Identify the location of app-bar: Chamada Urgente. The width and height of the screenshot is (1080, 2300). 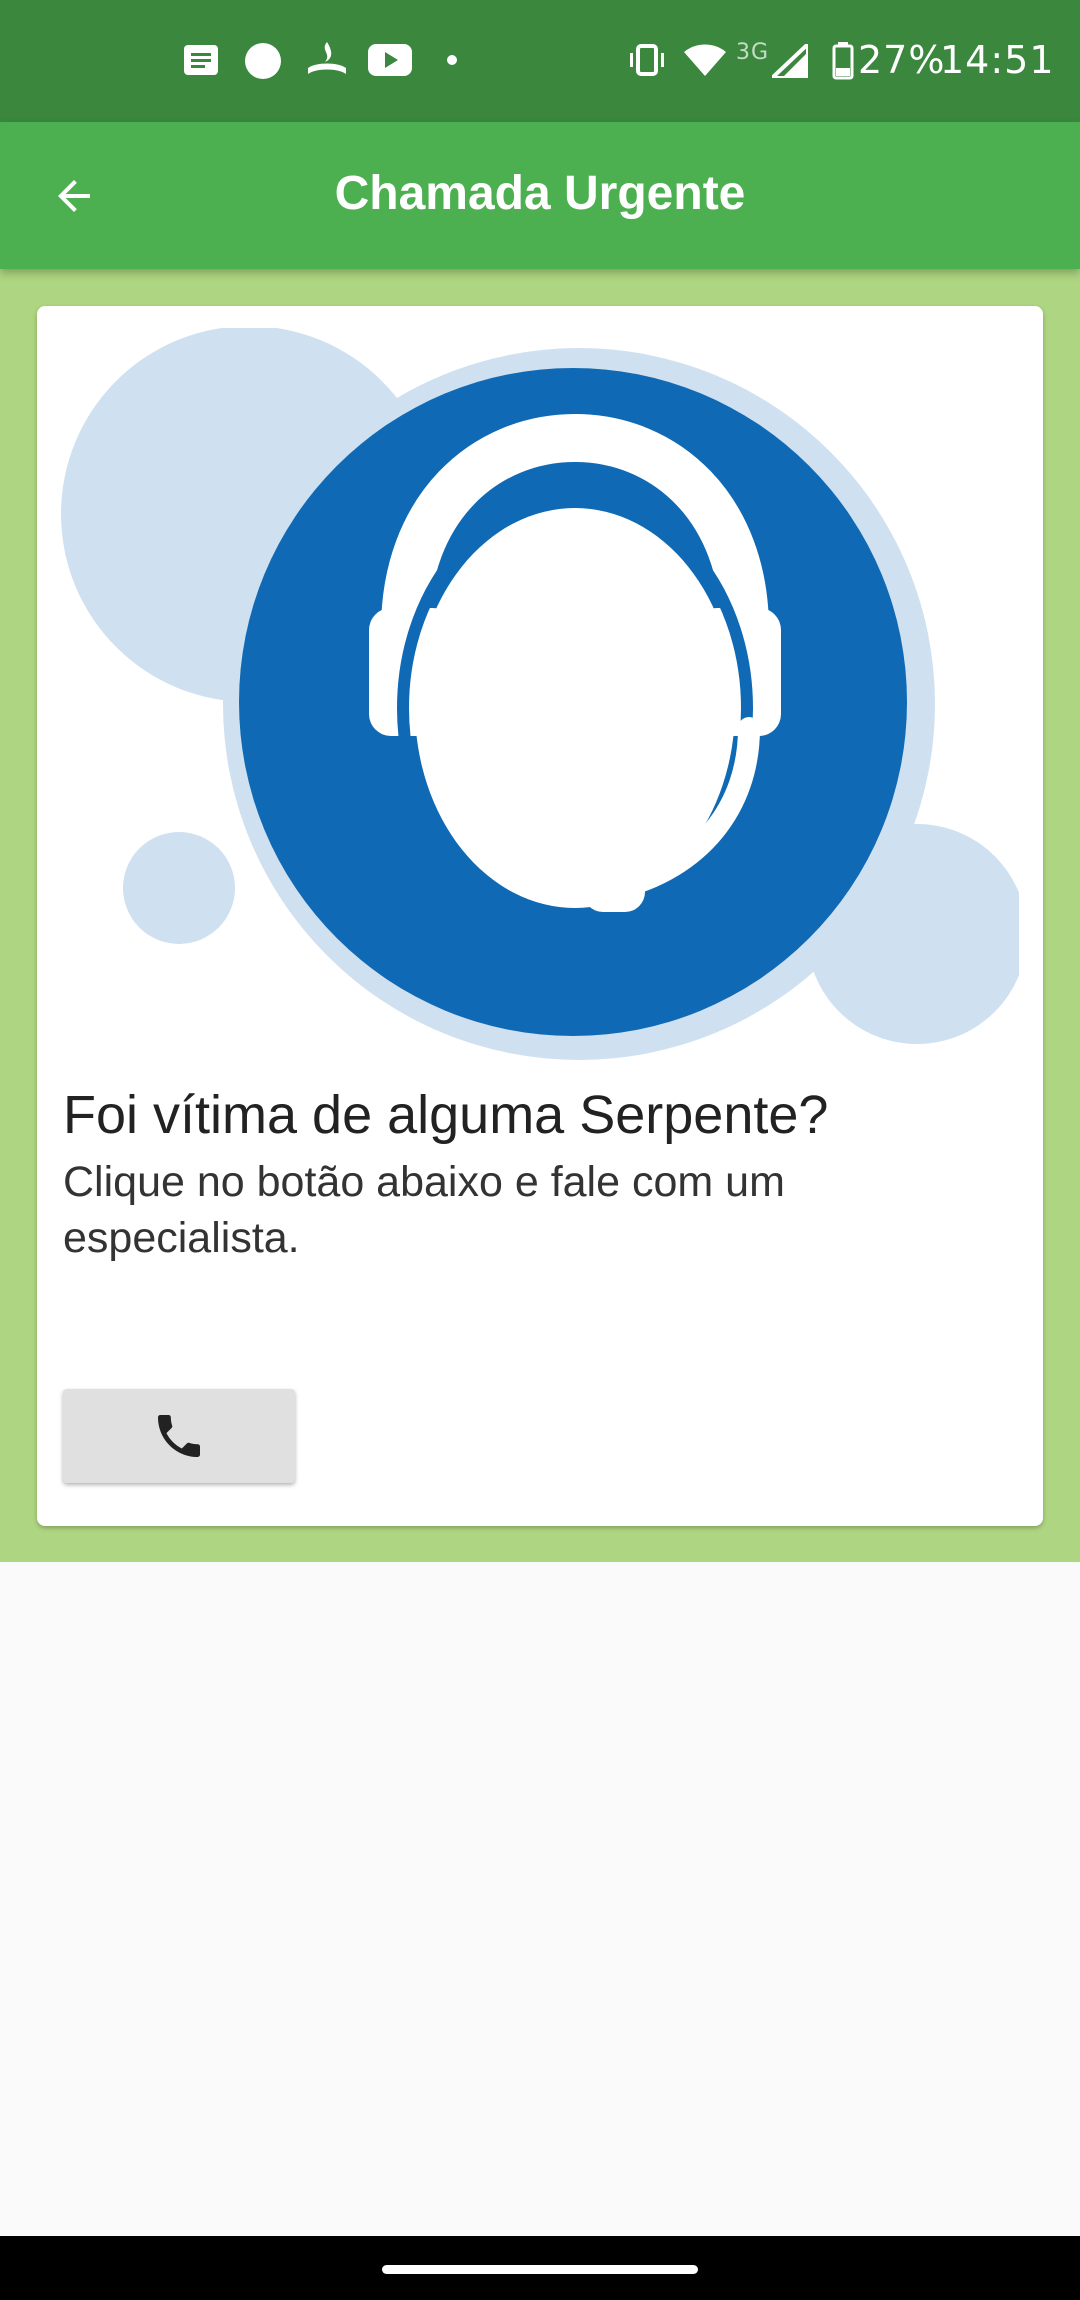
(540, 195).